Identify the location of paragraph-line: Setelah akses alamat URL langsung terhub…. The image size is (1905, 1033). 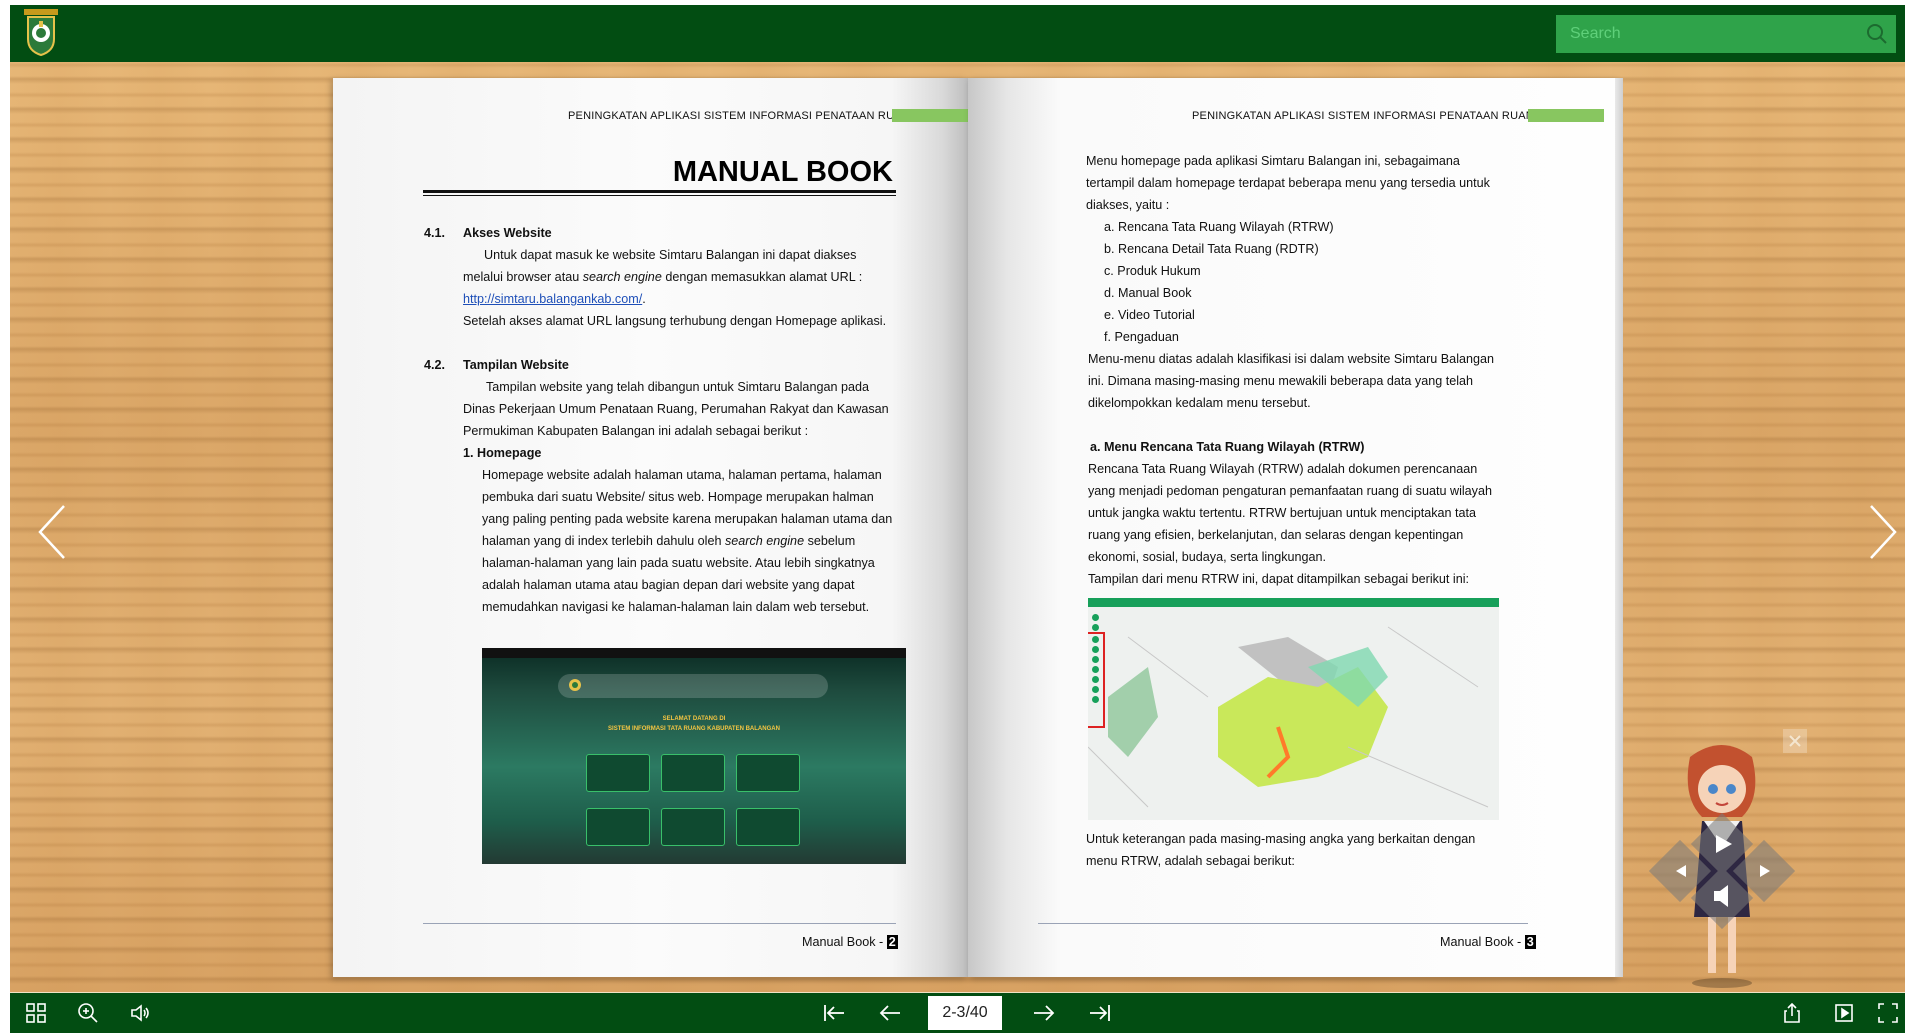
(675, 321).